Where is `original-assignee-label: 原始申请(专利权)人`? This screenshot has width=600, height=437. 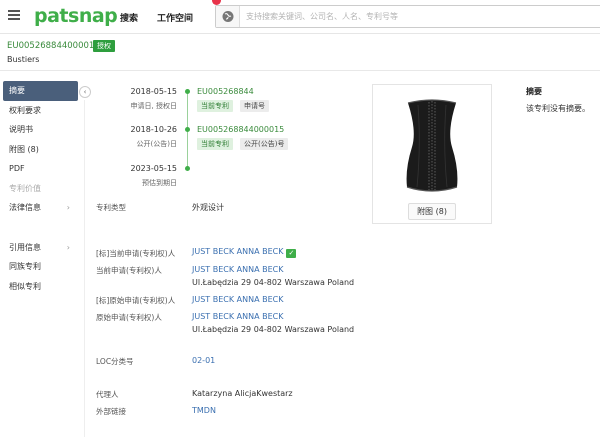
original-assignee-label: 原始申请(专利权)人 is located at coordinates (129, 317).